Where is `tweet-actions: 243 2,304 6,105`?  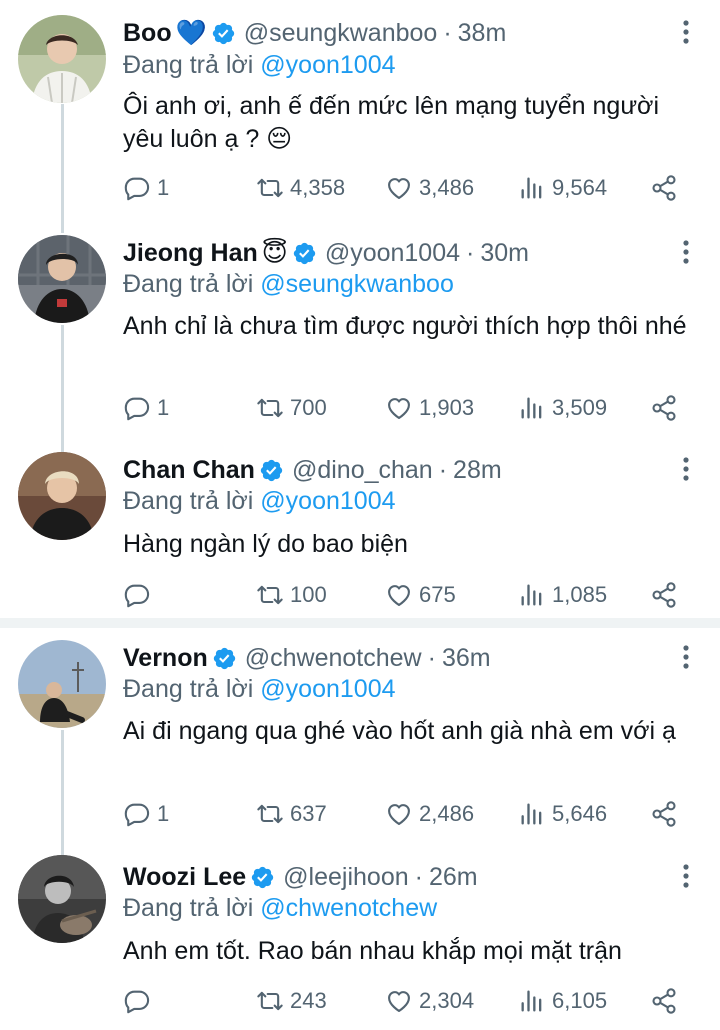 tweet-actions: 243 2,304 6,105 is located at coordinates (410, 1001).